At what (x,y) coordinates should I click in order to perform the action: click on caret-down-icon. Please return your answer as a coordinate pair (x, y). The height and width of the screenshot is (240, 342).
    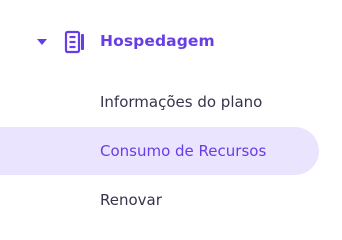
    Looking at the image, I should click on (42, 42).